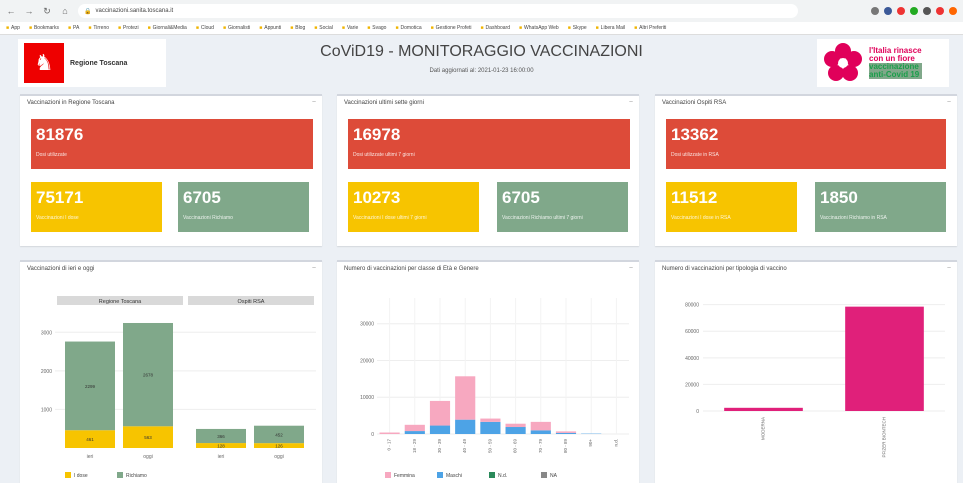 The width and height of the screenshot is (963, 483). I want to click on profile-icon, so click(953, 11).